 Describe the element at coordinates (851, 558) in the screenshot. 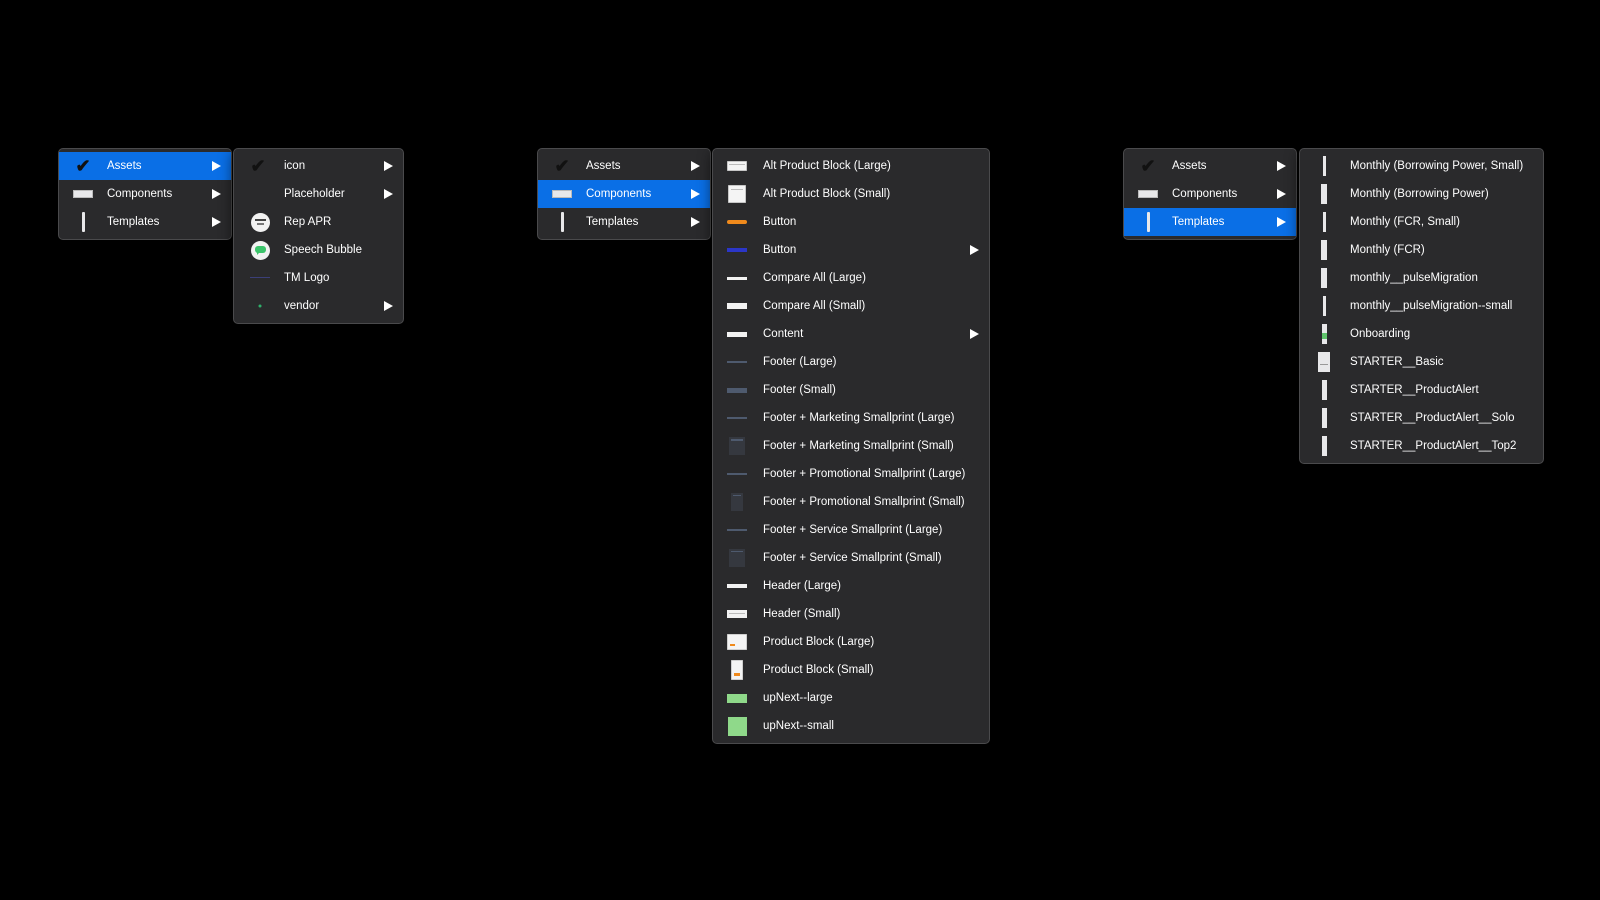

I see `submenu-item-footer-service-small: Footer + Service Smallprint (Small)` at that location.